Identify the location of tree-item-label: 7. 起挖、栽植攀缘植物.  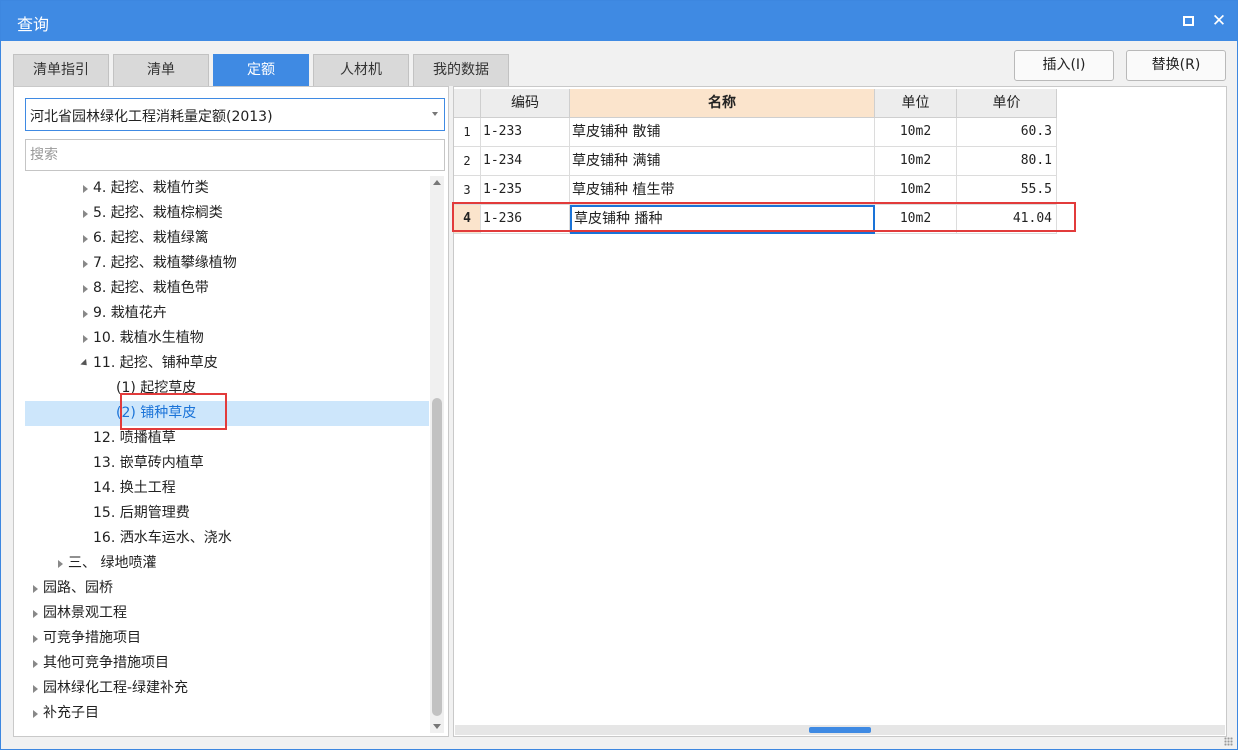
(165, 263).